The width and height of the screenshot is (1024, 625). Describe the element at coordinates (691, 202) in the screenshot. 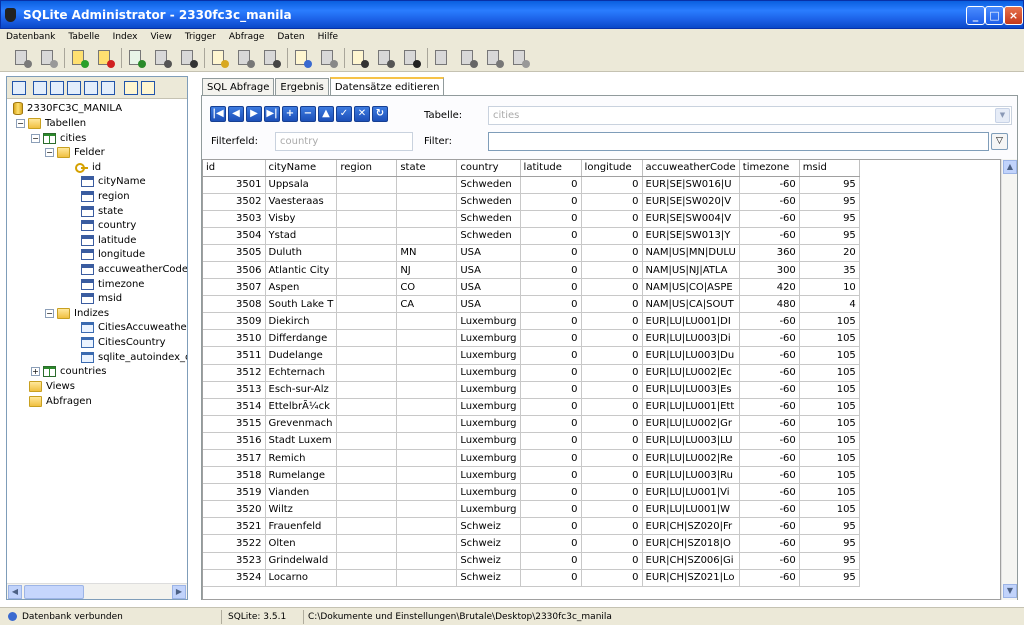

I see `cell-accuweathercode: EUR|SE|SW020|V` at that location.